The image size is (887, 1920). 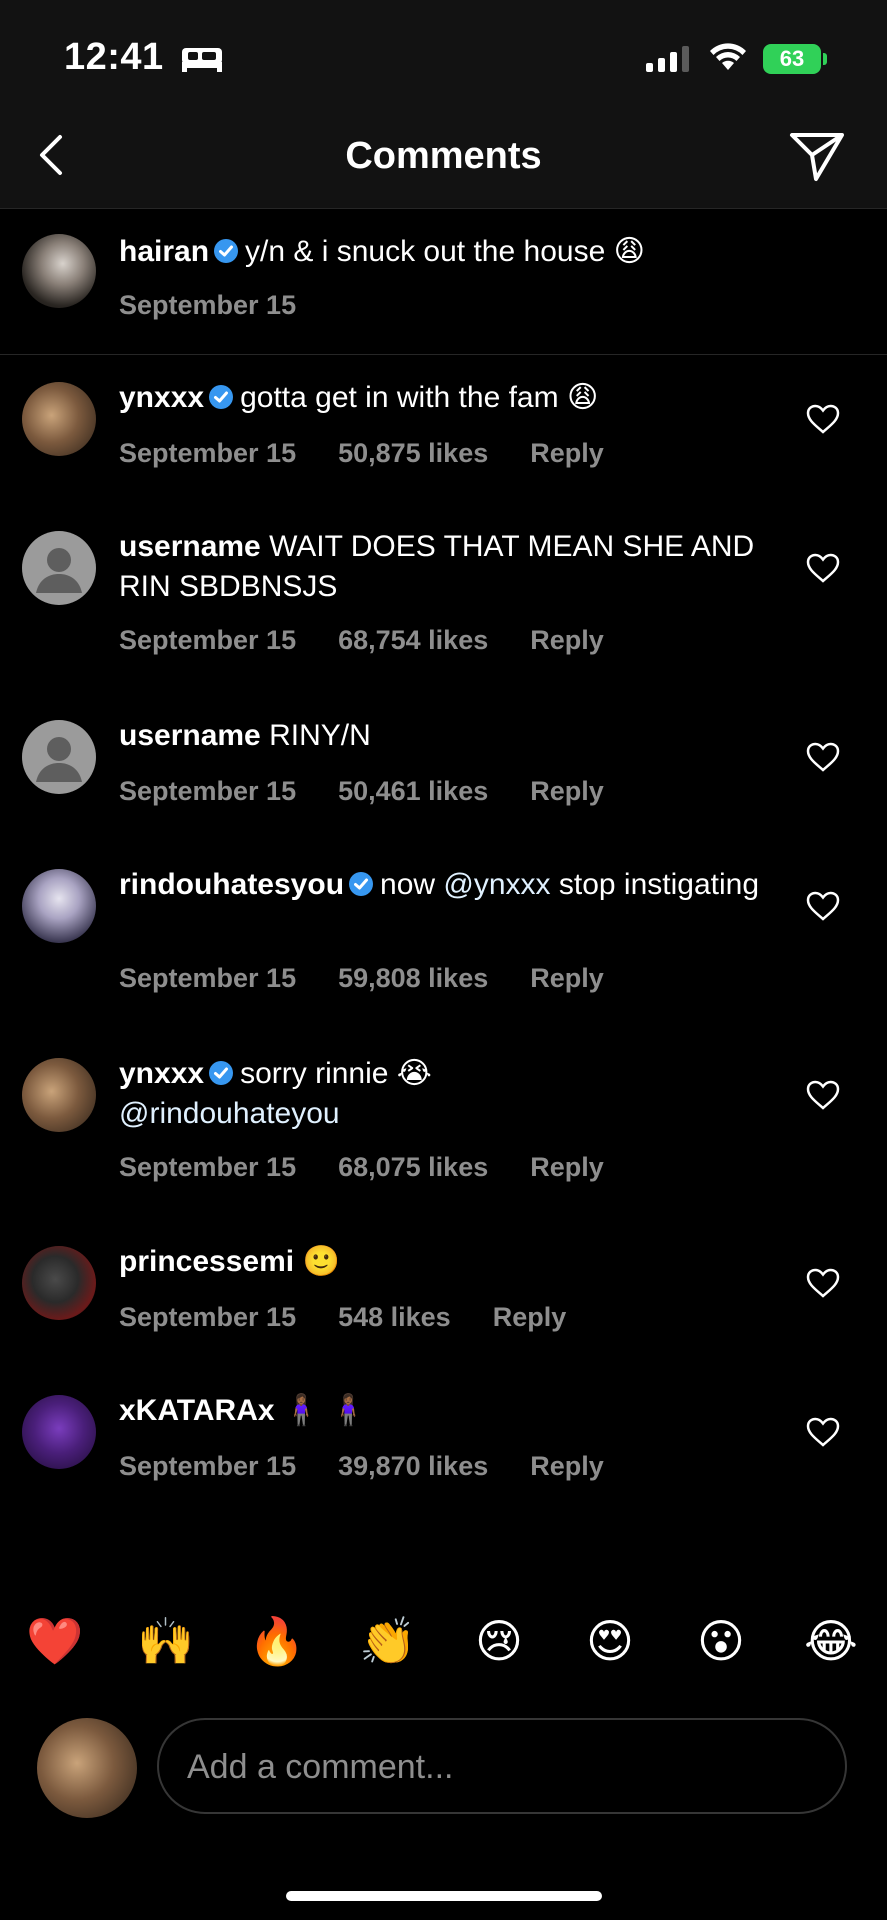 I want to click on comment-body-continued: stop instigating, so click(x=659, y=884).